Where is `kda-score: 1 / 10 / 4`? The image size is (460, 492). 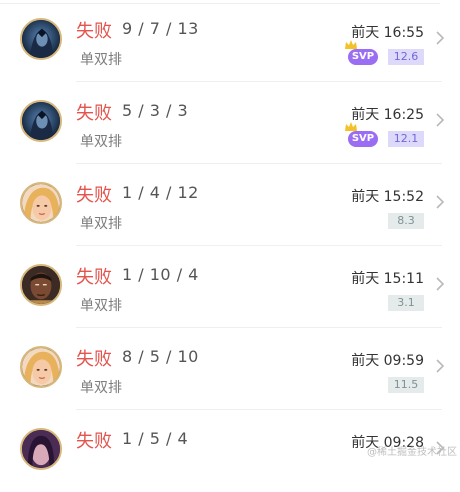
kda-score: 1 / 10 / 4 is located at coordinates (160, 274).